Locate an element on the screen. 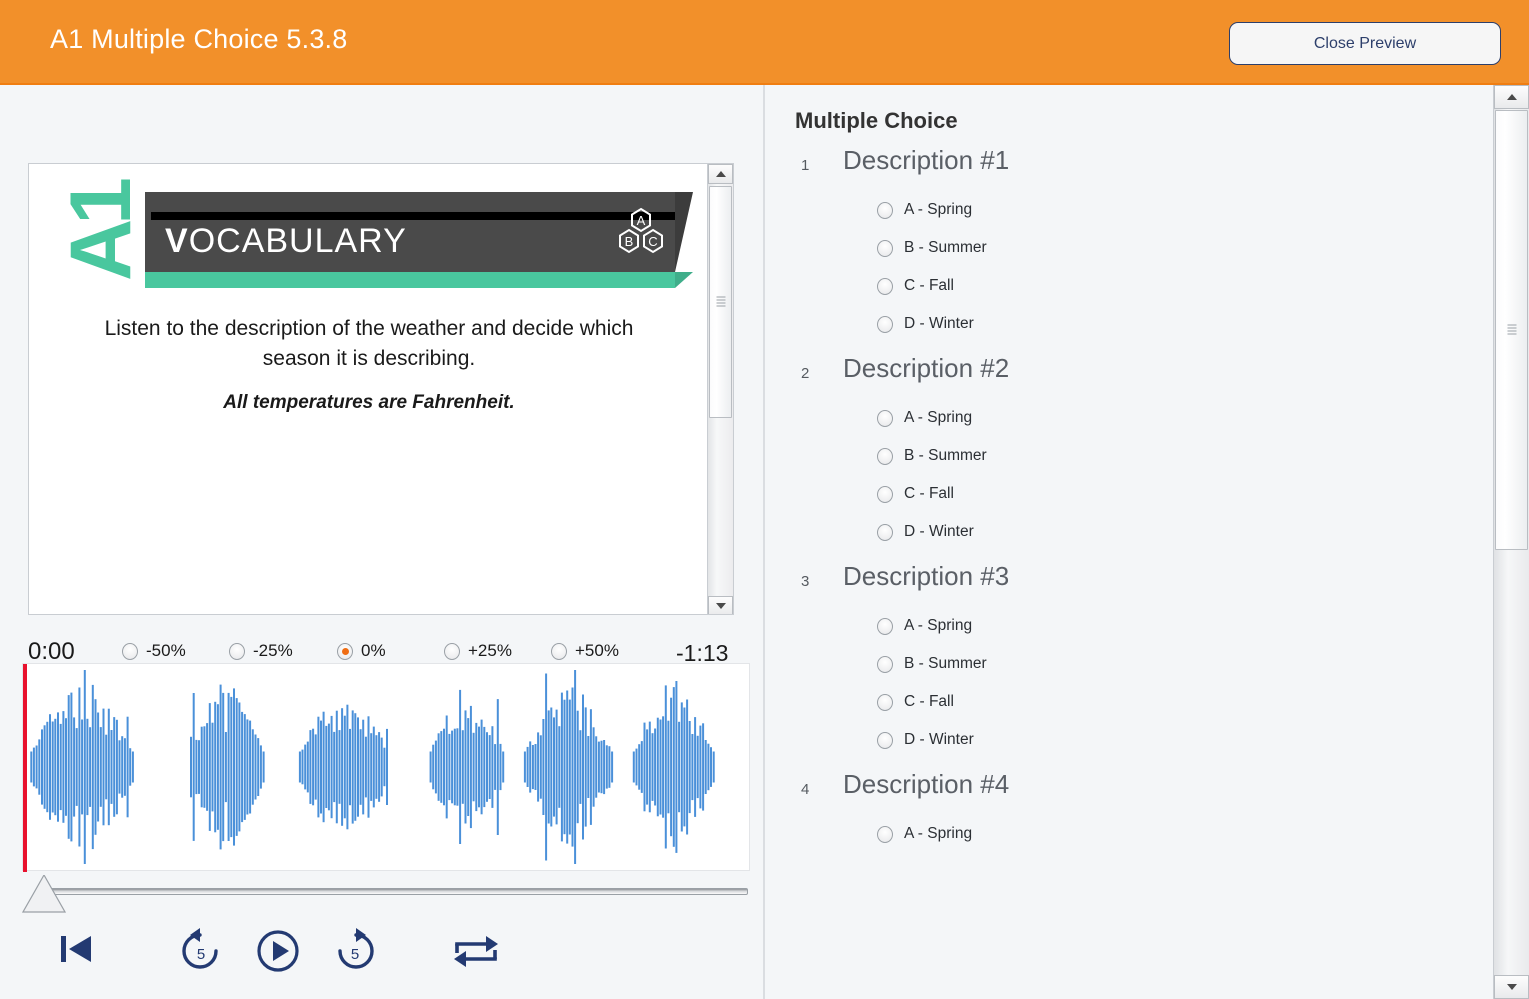  current-time: 0:00 is located at coordinates (51, 651).